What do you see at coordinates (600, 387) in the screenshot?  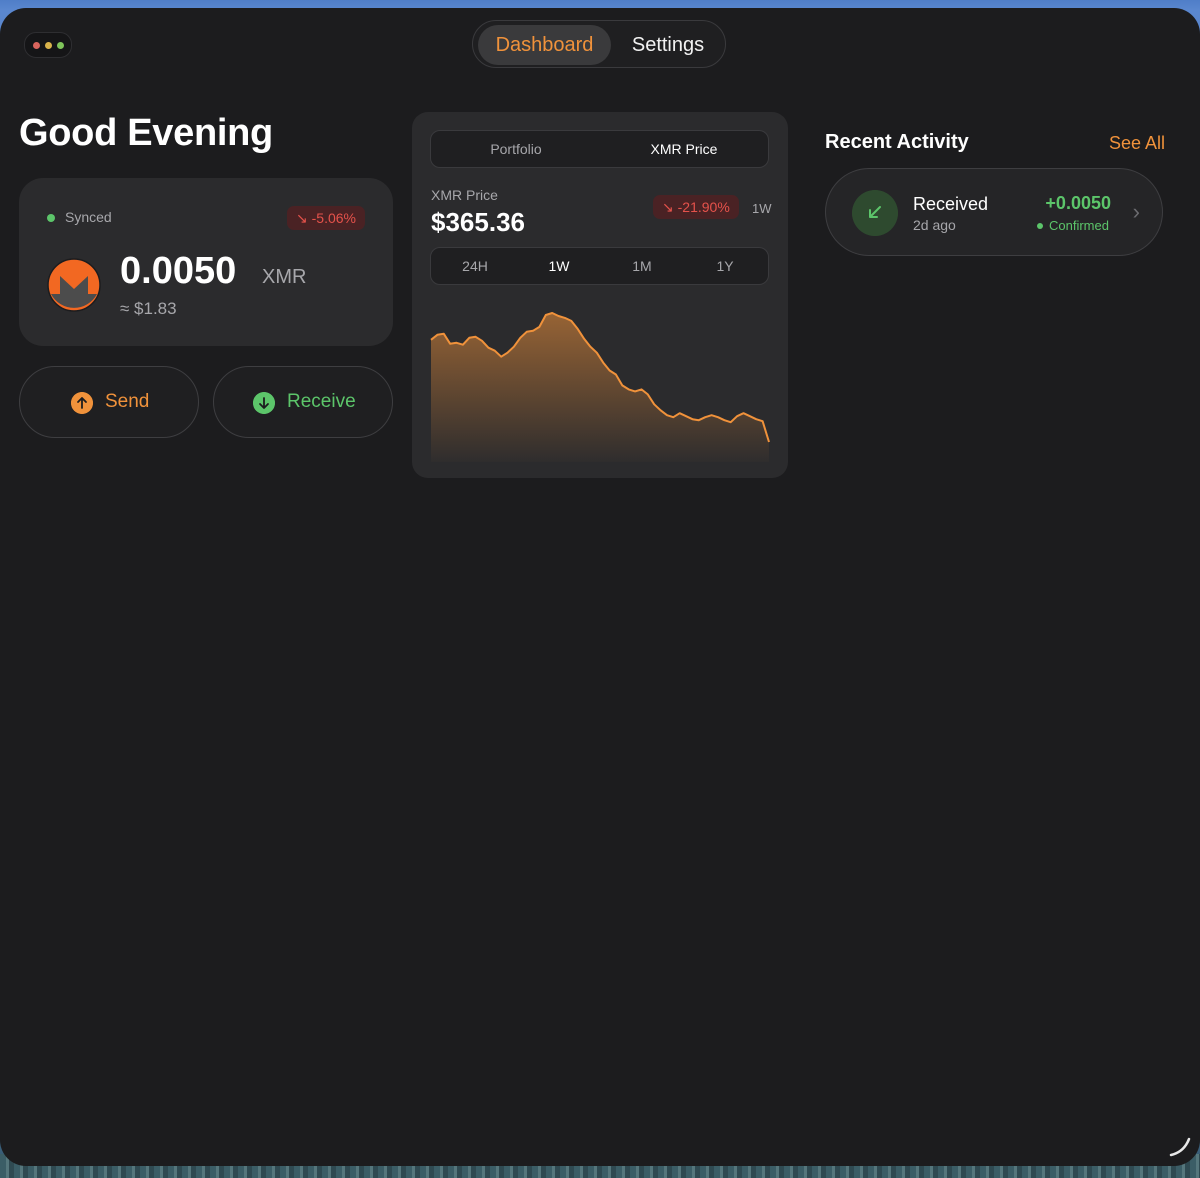 I see `chart-area-fill` at bounding box center [600, 387].